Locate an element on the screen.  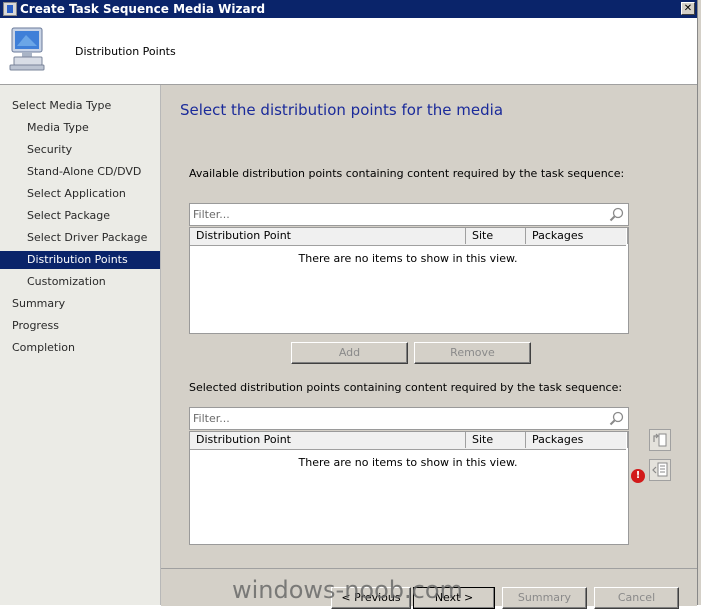
nav-item-select-application: Select Application is located at coordinates (76, 194).